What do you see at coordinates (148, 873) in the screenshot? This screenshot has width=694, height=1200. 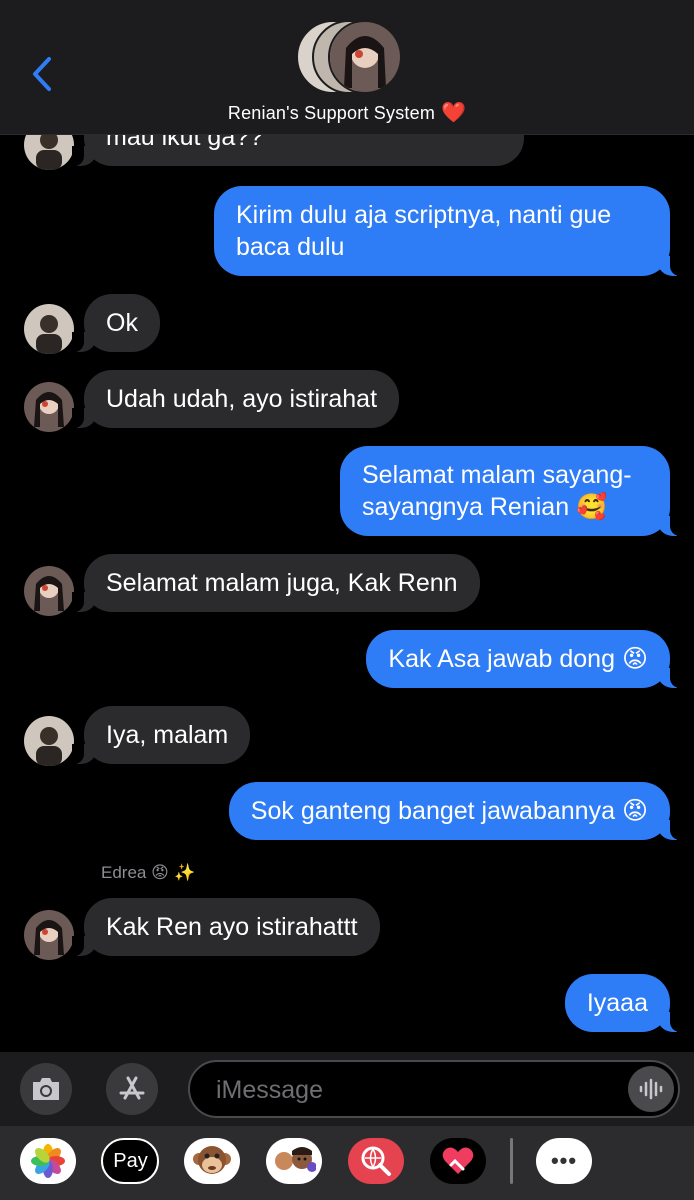 I see `sender-name: Edrea 😡 ✨` at bounding box center [148, 873].